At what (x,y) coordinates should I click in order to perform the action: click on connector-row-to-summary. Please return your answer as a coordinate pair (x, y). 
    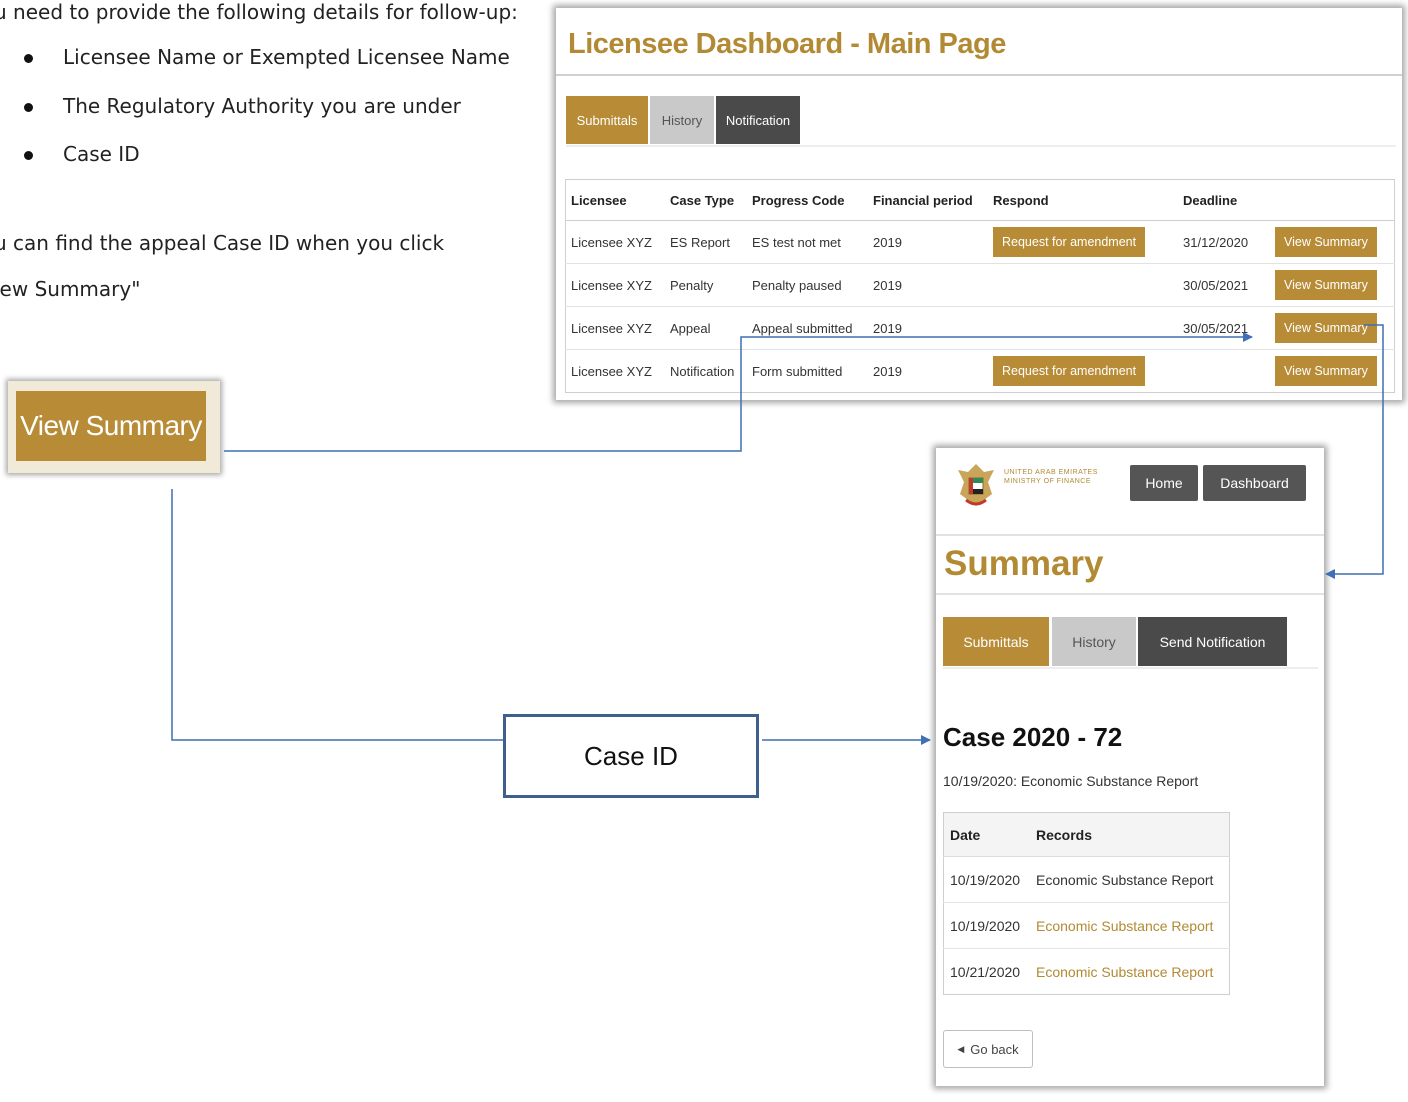
    Looking at the image, I should click on (1354, 451).